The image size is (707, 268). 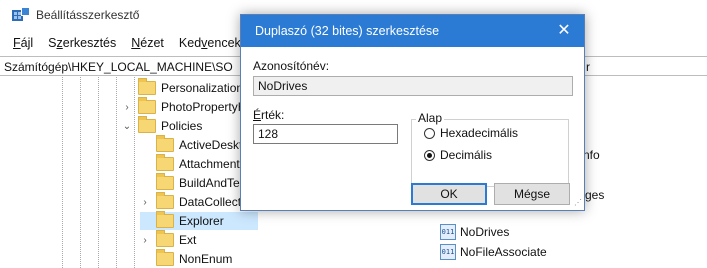 I want to click on value-data-label: Érték:, so click(x=269, y=115).